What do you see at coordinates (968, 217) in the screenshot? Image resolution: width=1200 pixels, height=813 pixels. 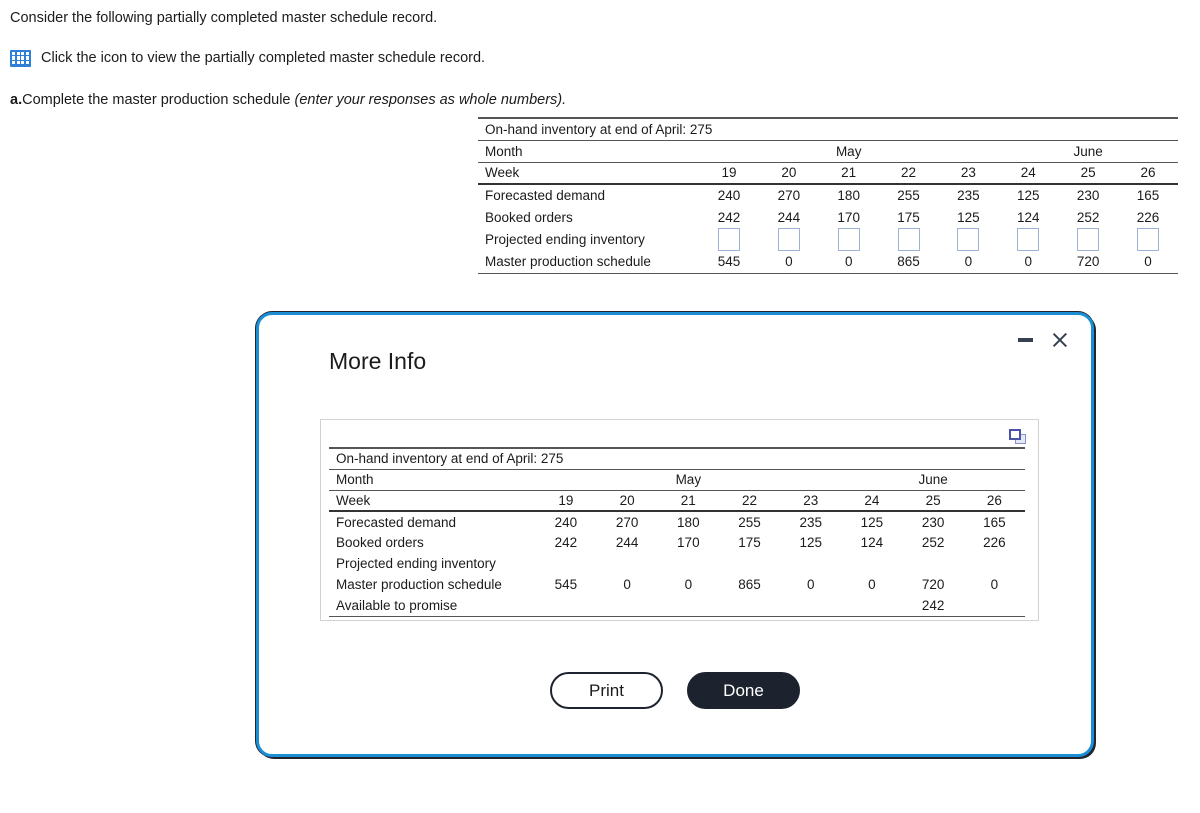 I see `main-cell: 125` at bounding box center [968, 217].